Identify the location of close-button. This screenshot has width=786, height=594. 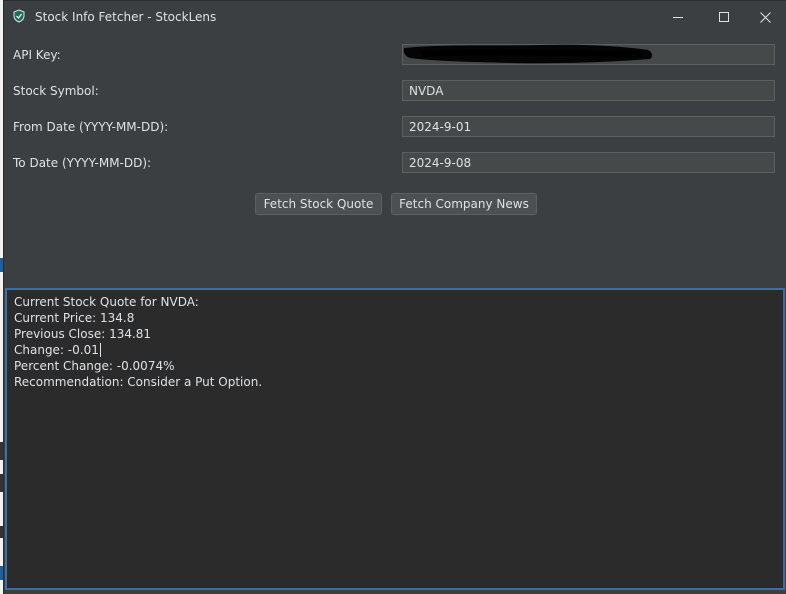
(764, 17).